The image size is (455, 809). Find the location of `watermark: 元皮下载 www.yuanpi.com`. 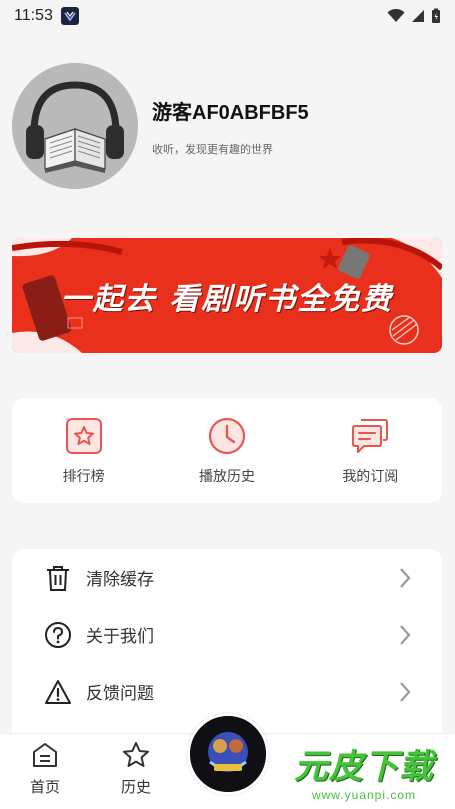

watermark: 元皮下载 www.yuanpi.com is located at coordinates (364, 770).